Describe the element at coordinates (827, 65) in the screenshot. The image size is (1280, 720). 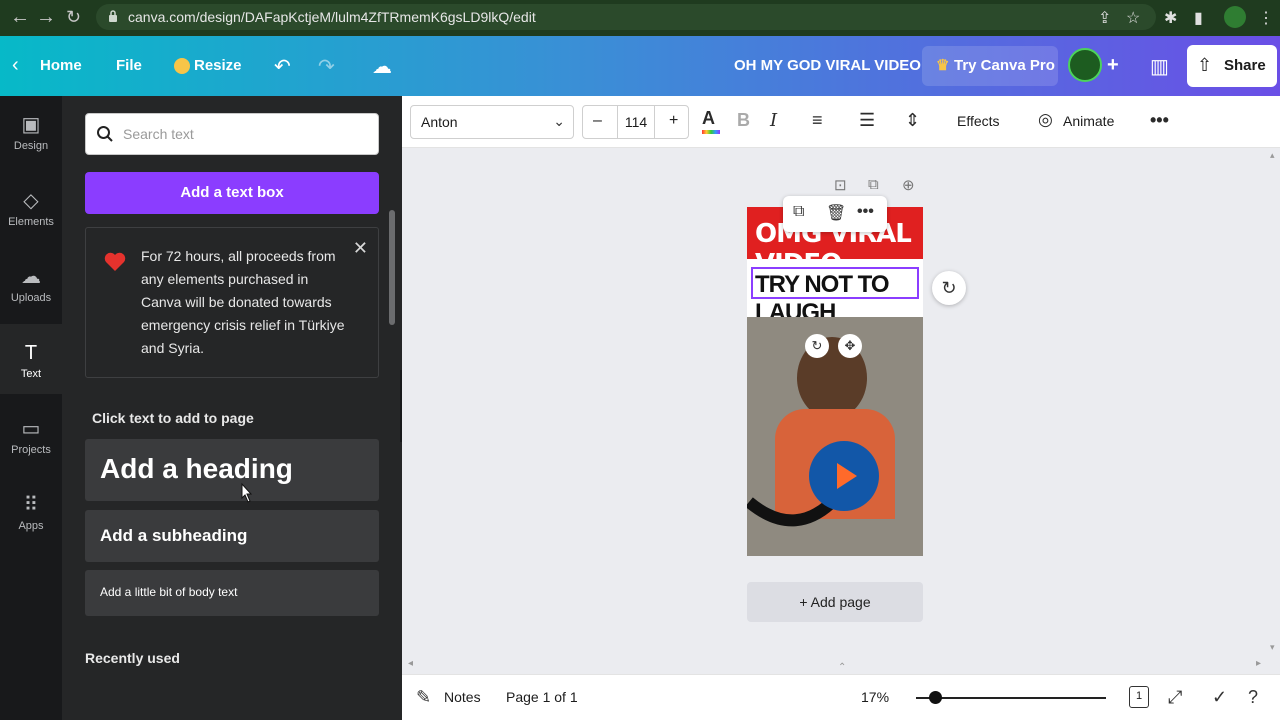
I see `project-title: OH MY GOD VIRAL VIDEO` at that location.